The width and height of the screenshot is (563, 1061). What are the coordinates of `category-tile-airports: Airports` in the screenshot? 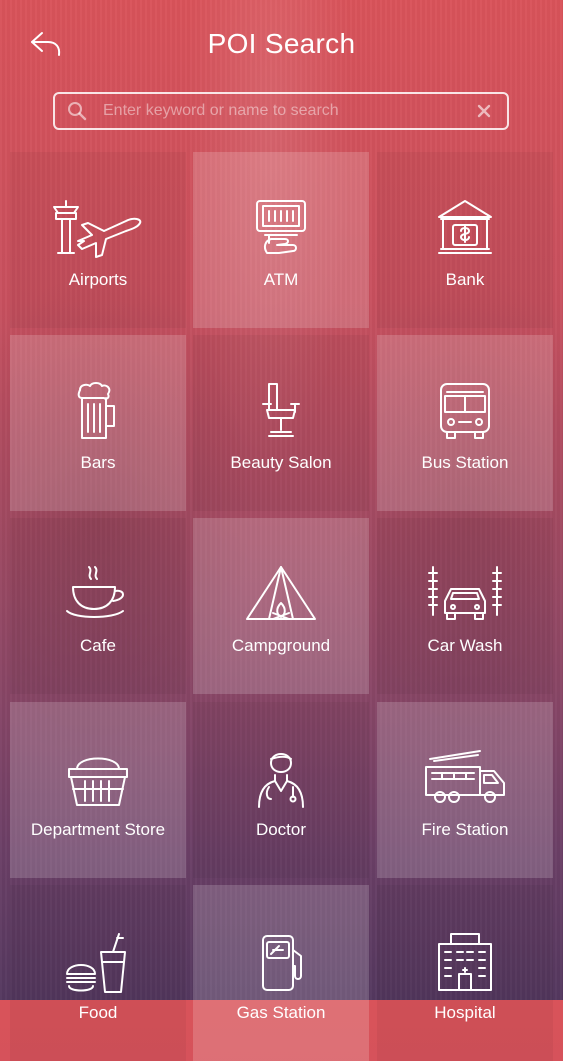 It's located at (98, 240).